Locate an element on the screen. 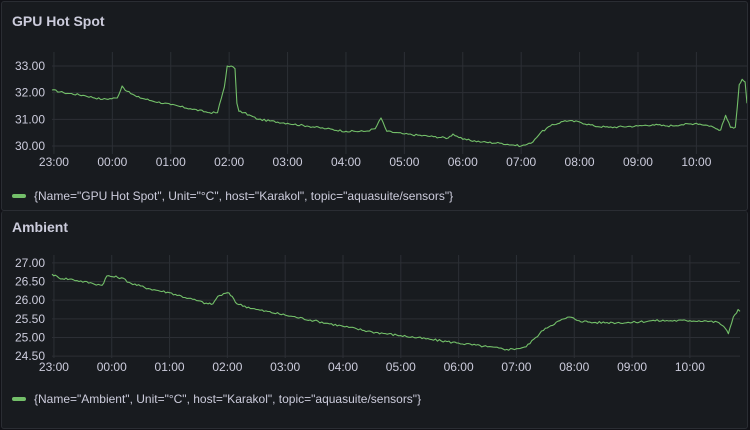  y-tick-label: 32.00 is located at coordinates (30, 93).